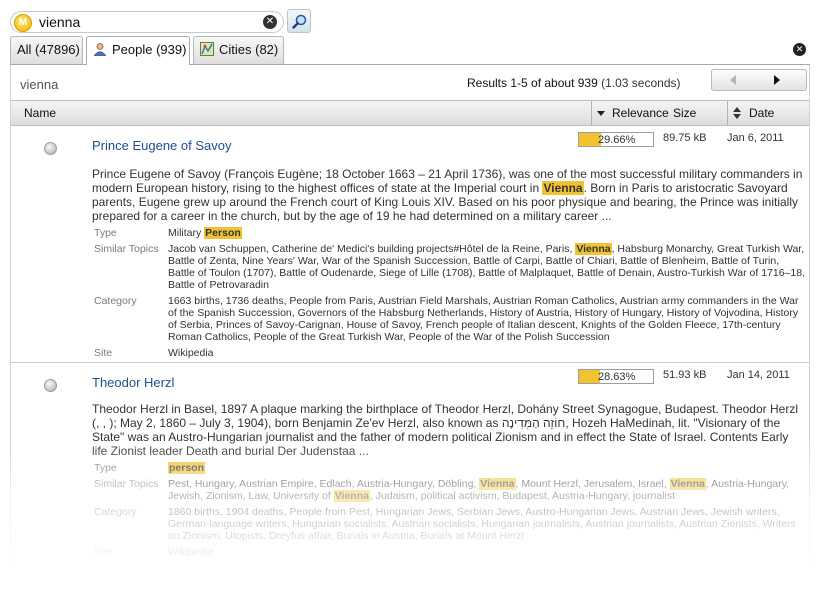  What do you see at coordinates (410, 113) in the screenshot?
I see `column-header: Name Relevance Size Date` at bounding box center [410, 113].